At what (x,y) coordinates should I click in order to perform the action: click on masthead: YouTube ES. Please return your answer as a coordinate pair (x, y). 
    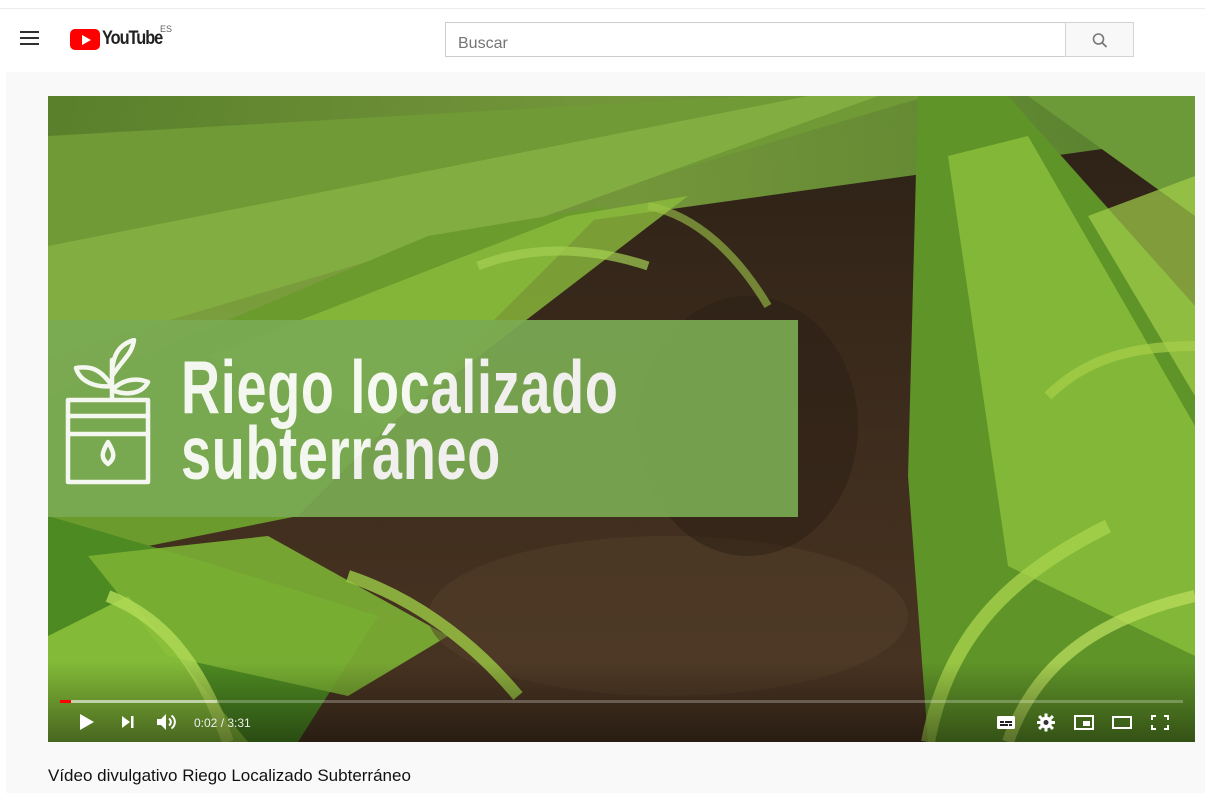
    Looking at the image, I should click on (602, 36).